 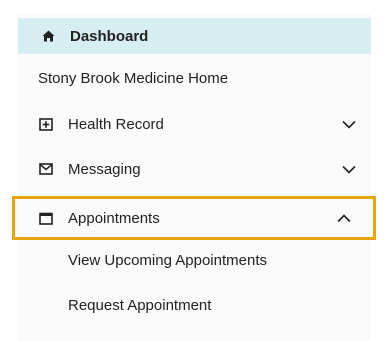 What do you see at coordinates (194, 218) in the screenshot?
I see `nav-item-appointments: Appointments` at bounding box center [194, 218].